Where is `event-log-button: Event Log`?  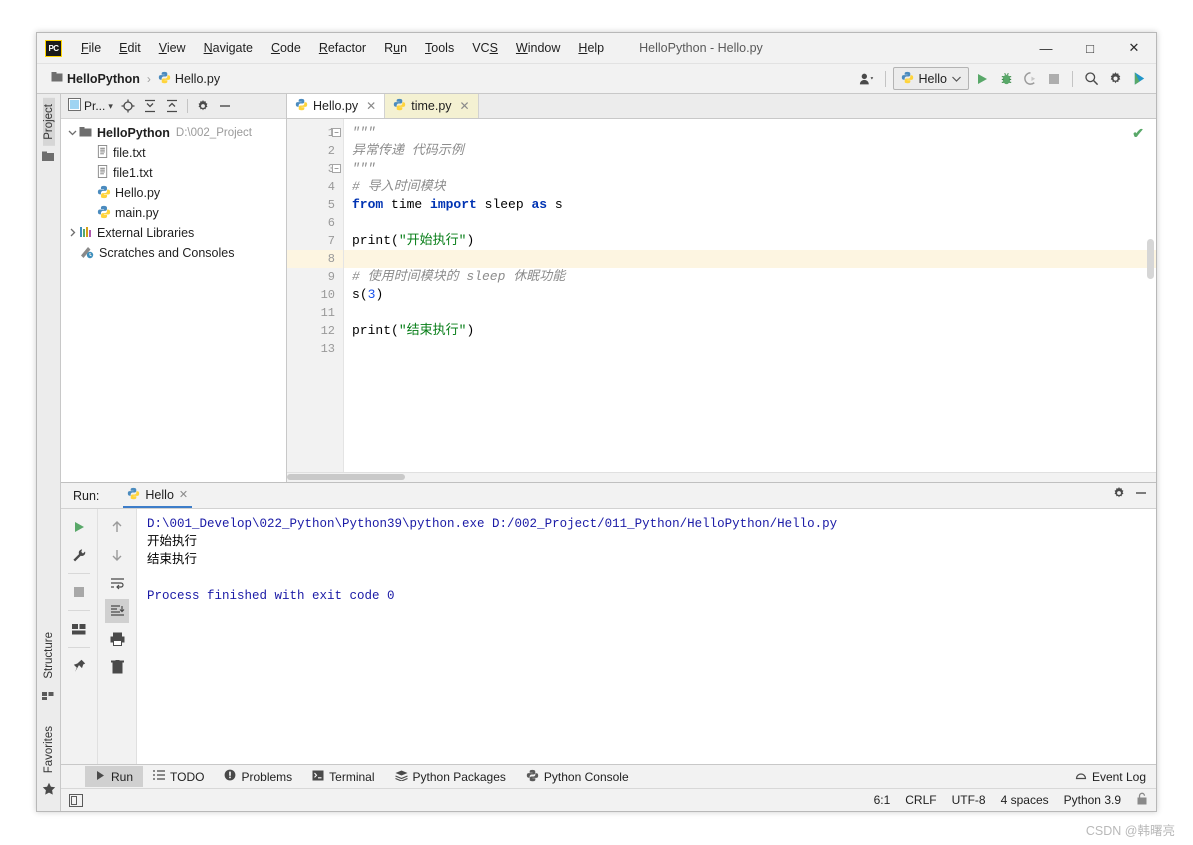 event-log-button: Event Log is located at coordinates (1110, 776).